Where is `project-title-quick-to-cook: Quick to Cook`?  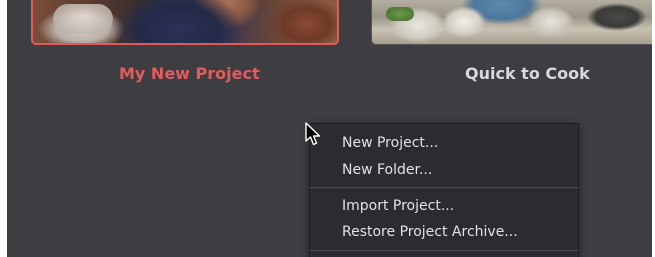 project-title-quick-to-cook: Quick to Cook is located at coordinates (527, 73).